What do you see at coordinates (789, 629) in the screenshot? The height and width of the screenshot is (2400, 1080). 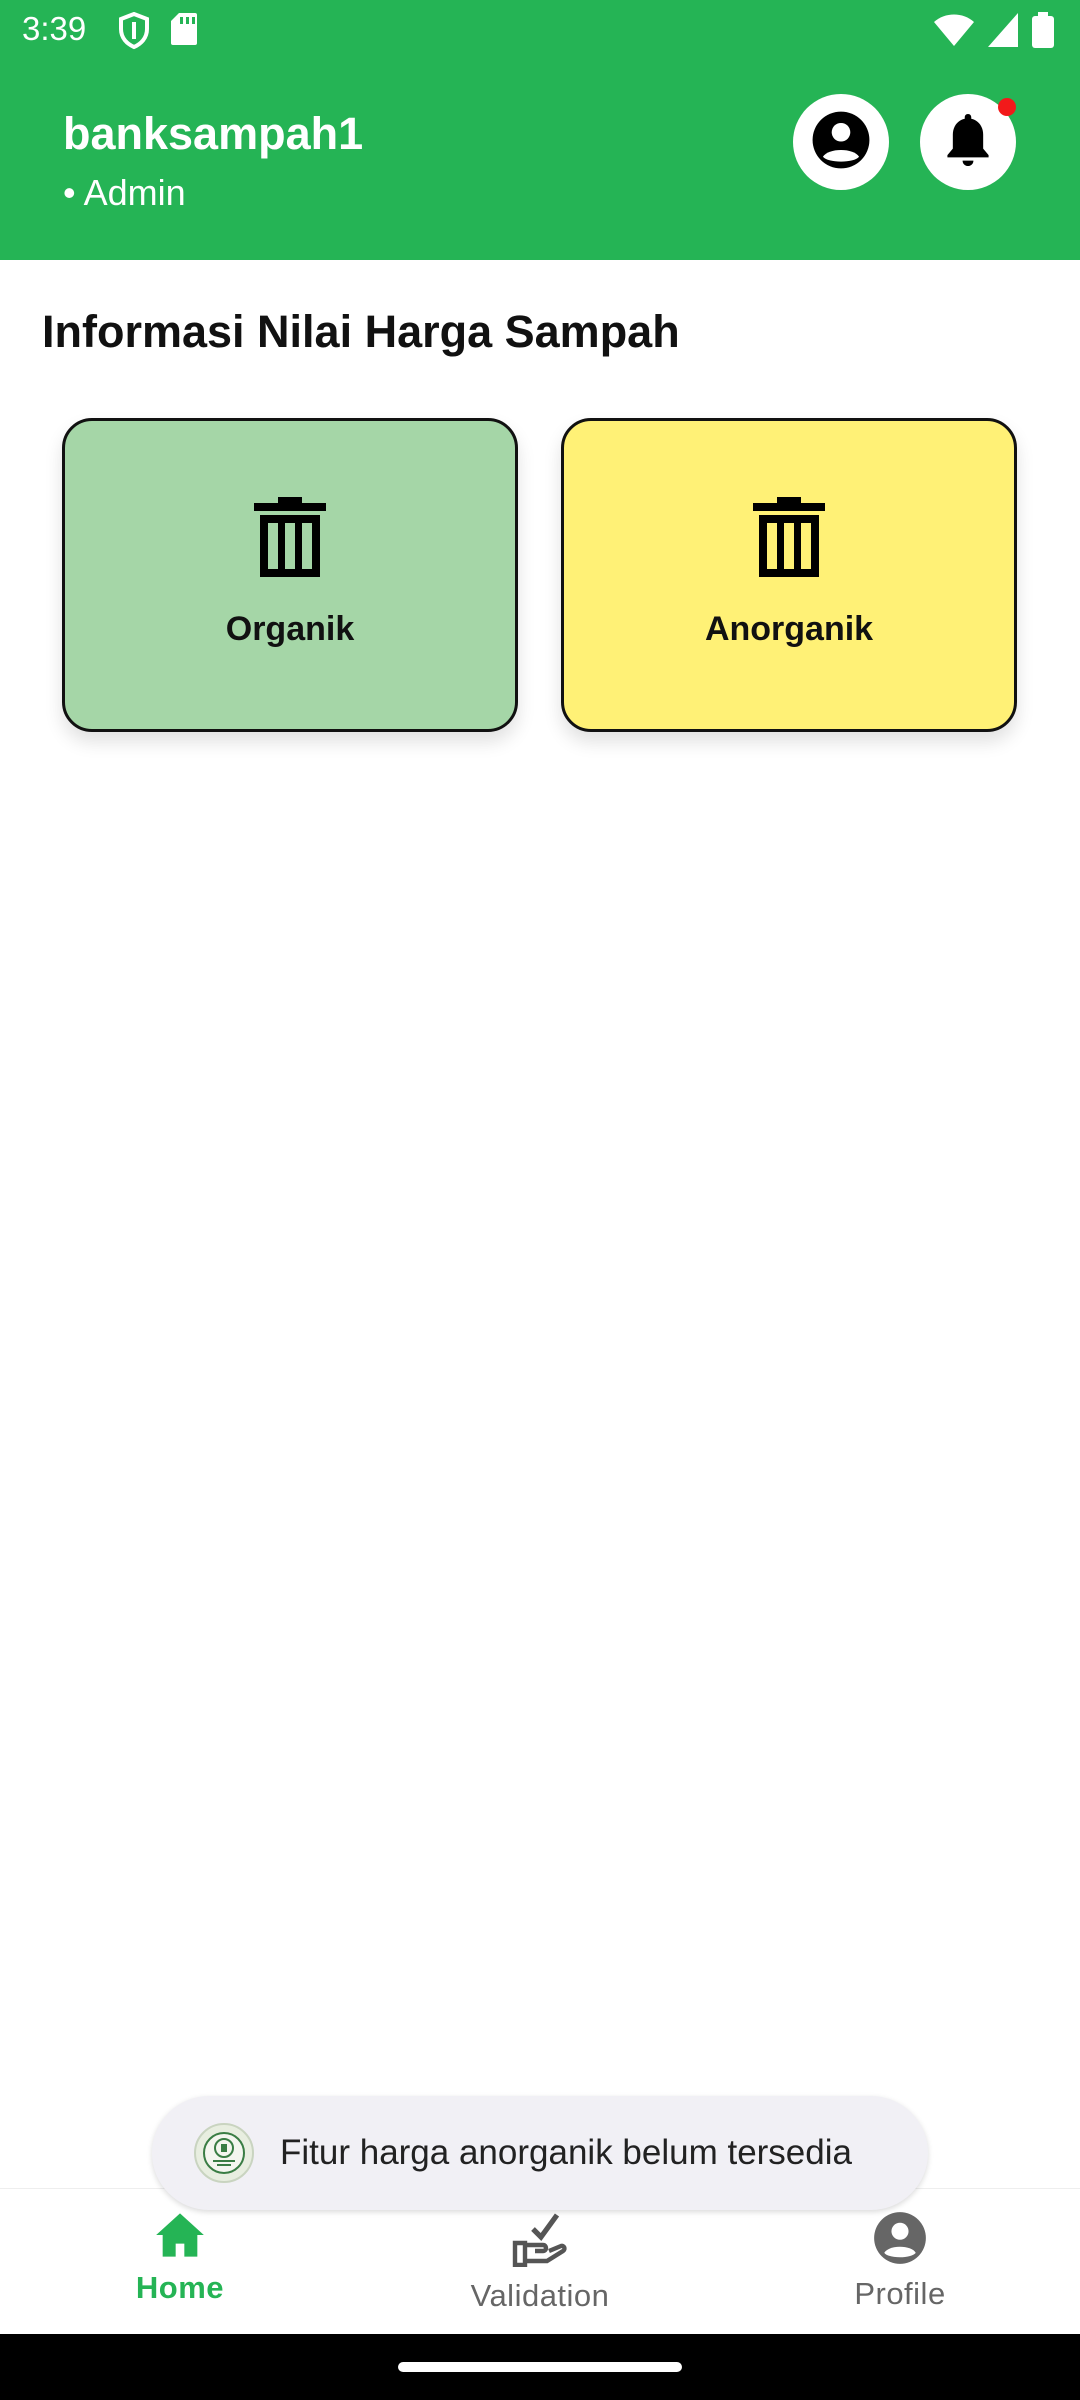 I see `card-label-anorganik: Anorganik` at bounding box center [789, 629].